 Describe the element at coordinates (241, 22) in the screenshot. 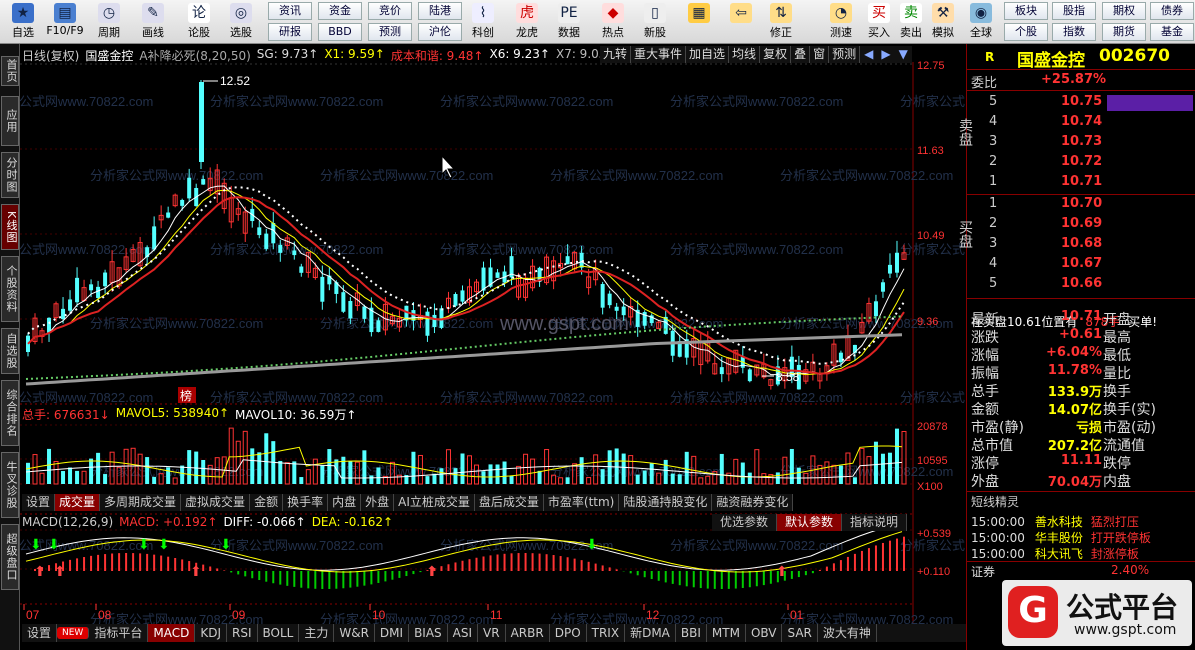

I see `toolbar-button-select: ◎ 选股` at that location.